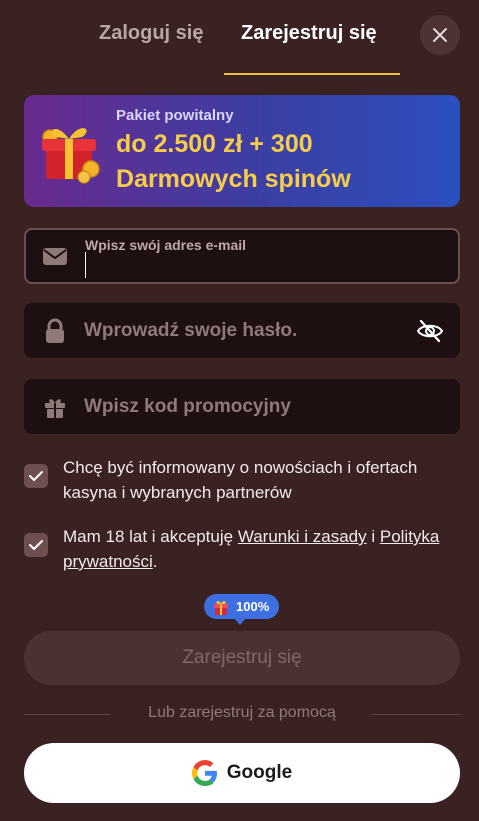 Image resolution: width=479 pixels, height=821 pixels. Describe the element at coordinates (302, 536) in the screenshot. I see `terms-link: Warunki i zasady` at that location.